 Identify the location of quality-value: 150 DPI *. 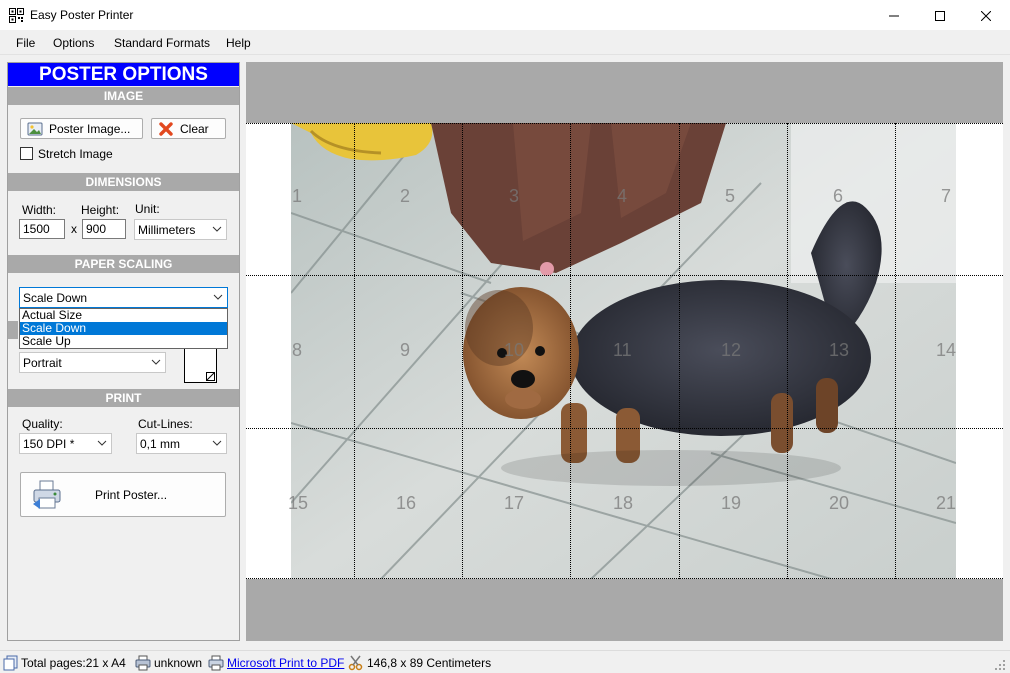
(49, 444).